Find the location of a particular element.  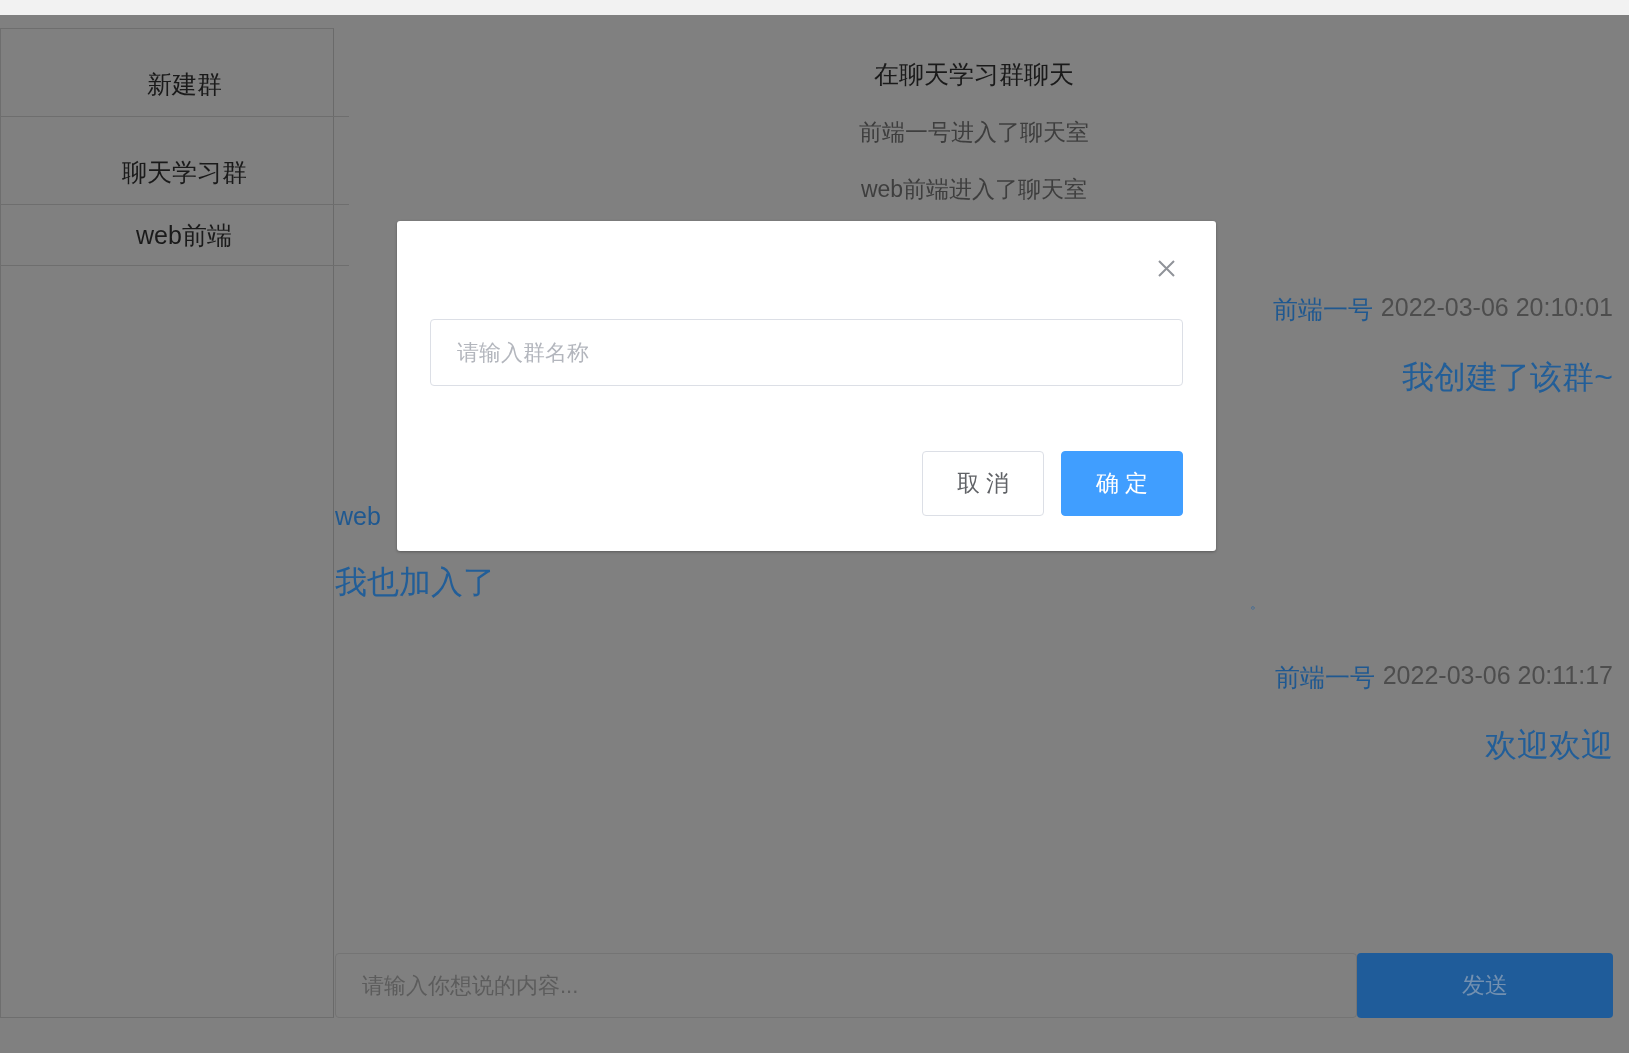

message-text: 。 is located at coordinates (1257, 604).